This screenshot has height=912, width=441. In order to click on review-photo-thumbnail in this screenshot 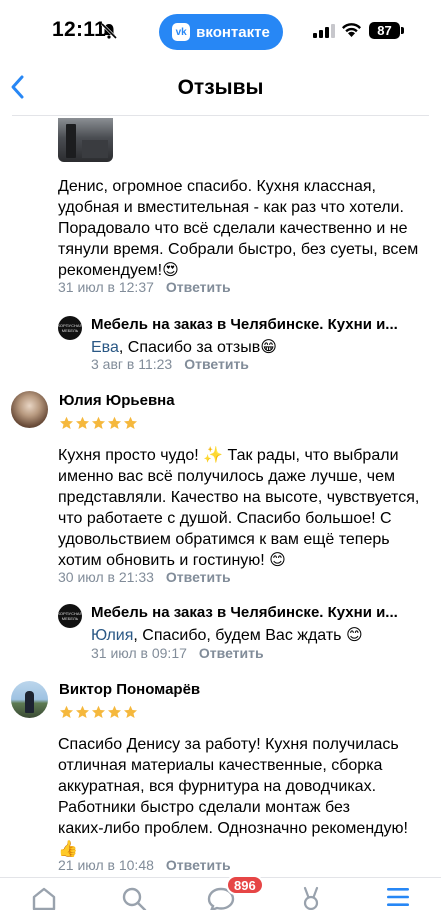, I will do `click(85, 140)`.